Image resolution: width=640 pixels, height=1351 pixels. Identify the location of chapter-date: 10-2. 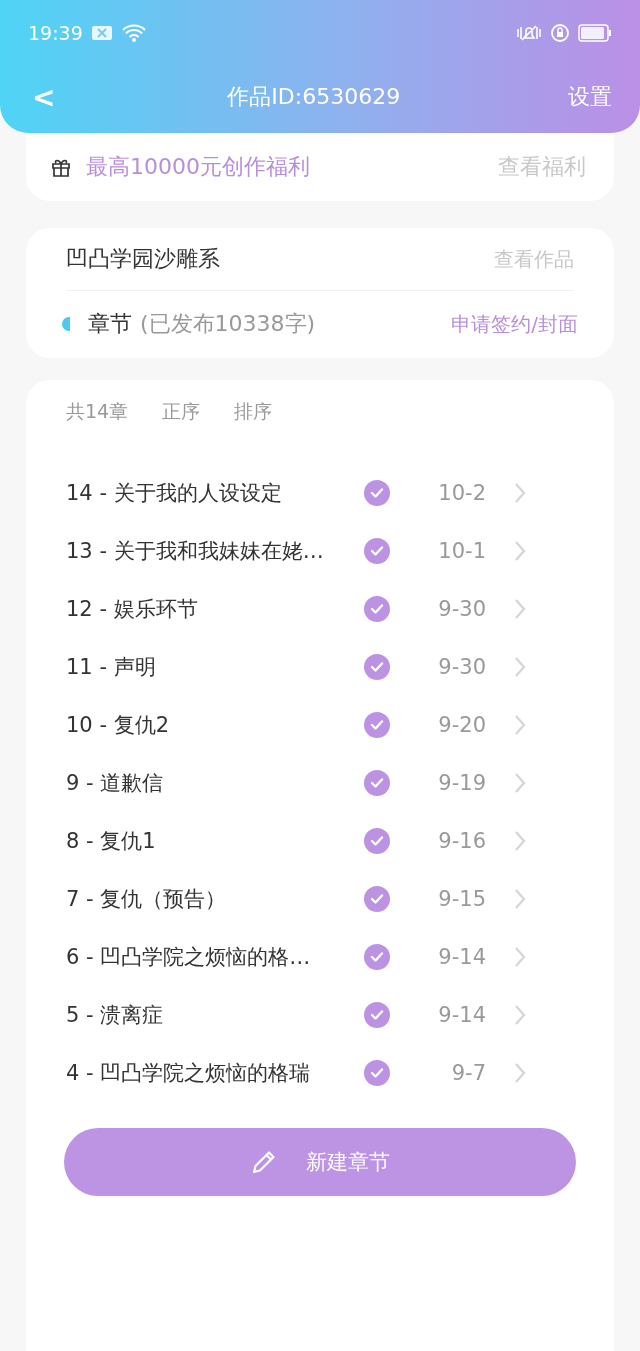
(461, 493).